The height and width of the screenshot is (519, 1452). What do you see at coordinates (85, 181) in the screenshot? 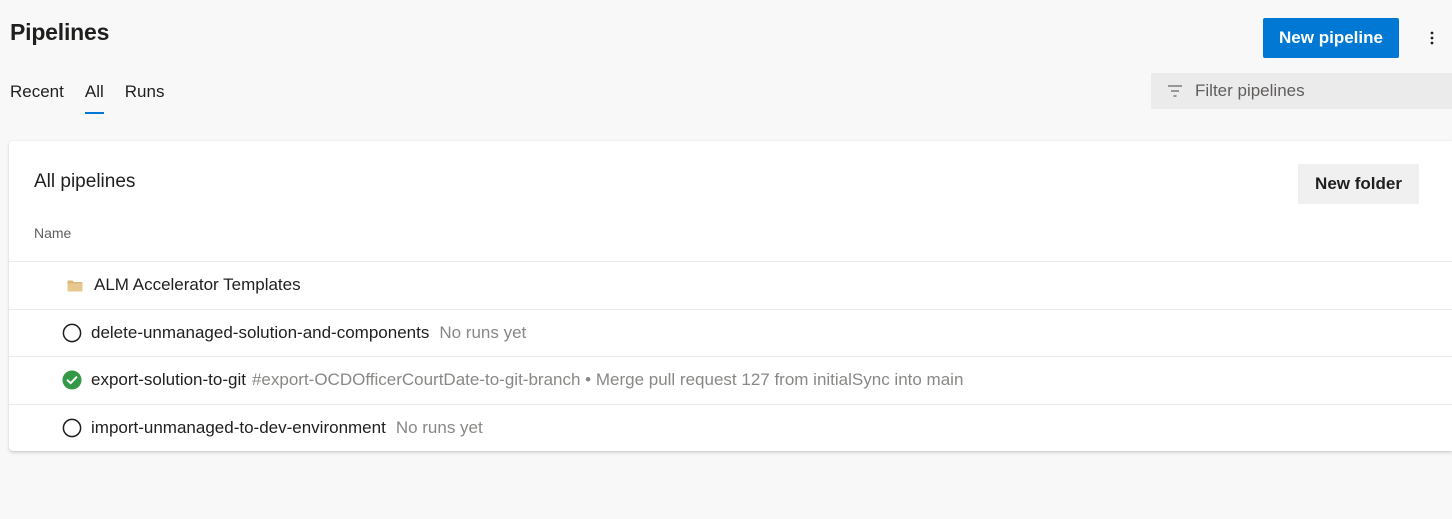
I see `card-title: All pipelines` at bounding box center [85, 181].